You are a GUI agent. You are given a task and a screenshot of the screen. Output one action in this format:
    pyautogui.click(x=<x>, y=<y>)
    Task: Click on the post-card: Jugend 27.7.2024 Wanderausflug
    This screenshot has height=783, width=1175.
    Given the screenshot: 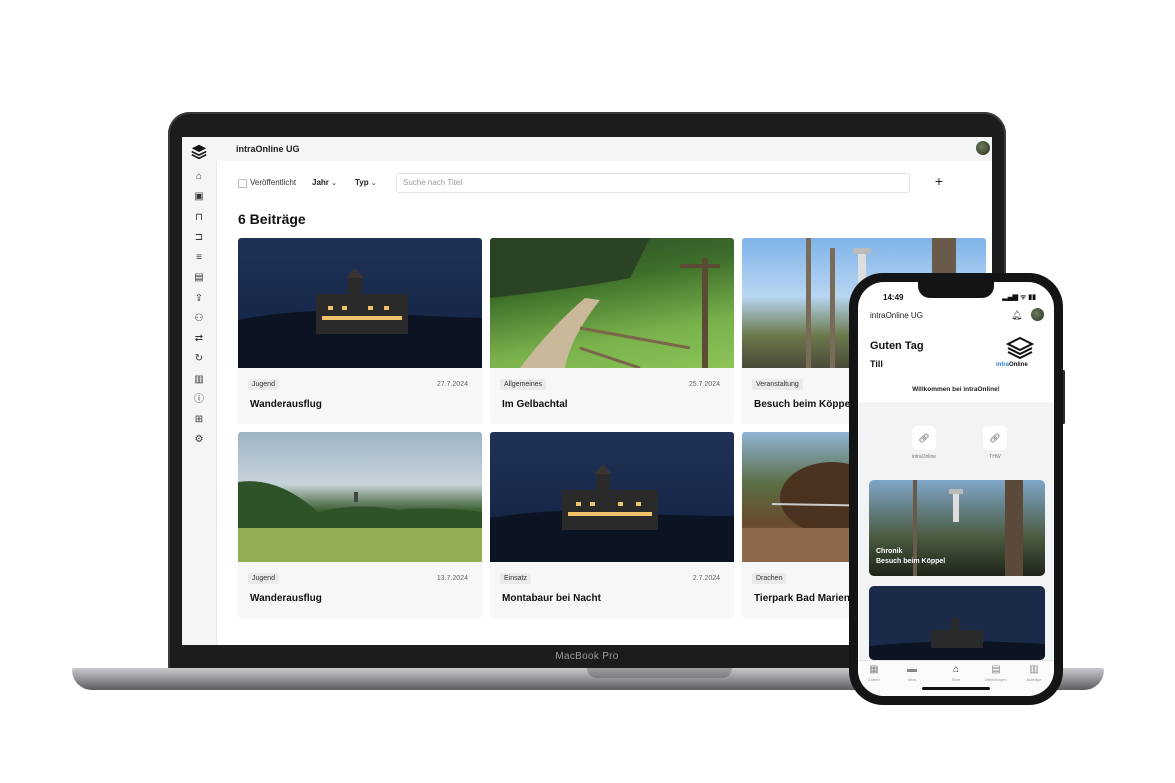 What is the action you would take?
    pyautogui.click(x=360, y=331)
    